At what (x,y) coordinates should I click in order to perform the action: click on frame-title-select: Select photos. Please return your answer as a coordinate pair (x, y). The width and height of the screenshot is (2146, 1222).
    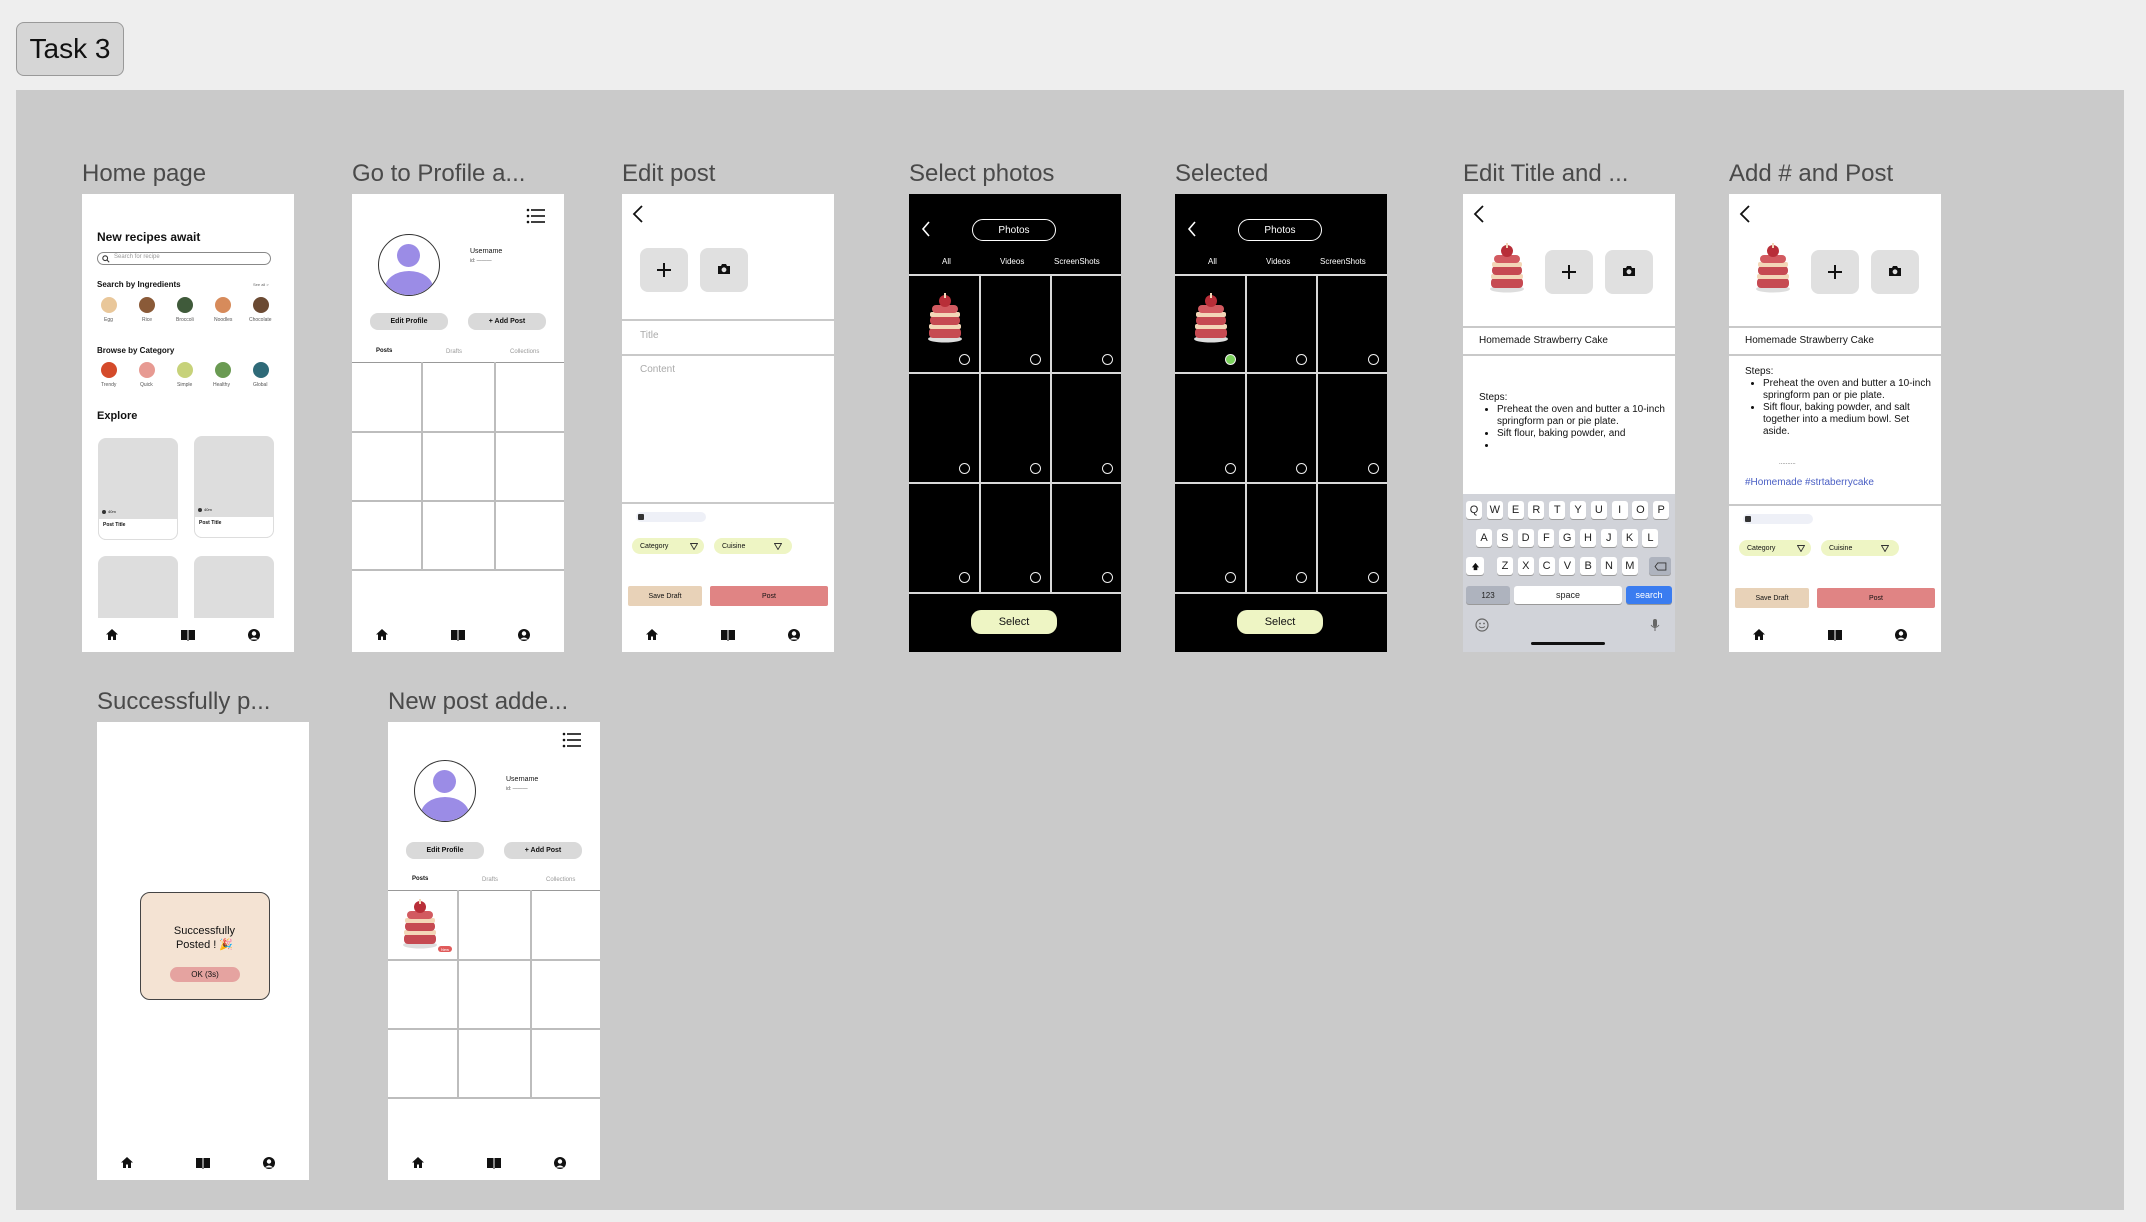
    Looking at the image, I should click on (981, 174).